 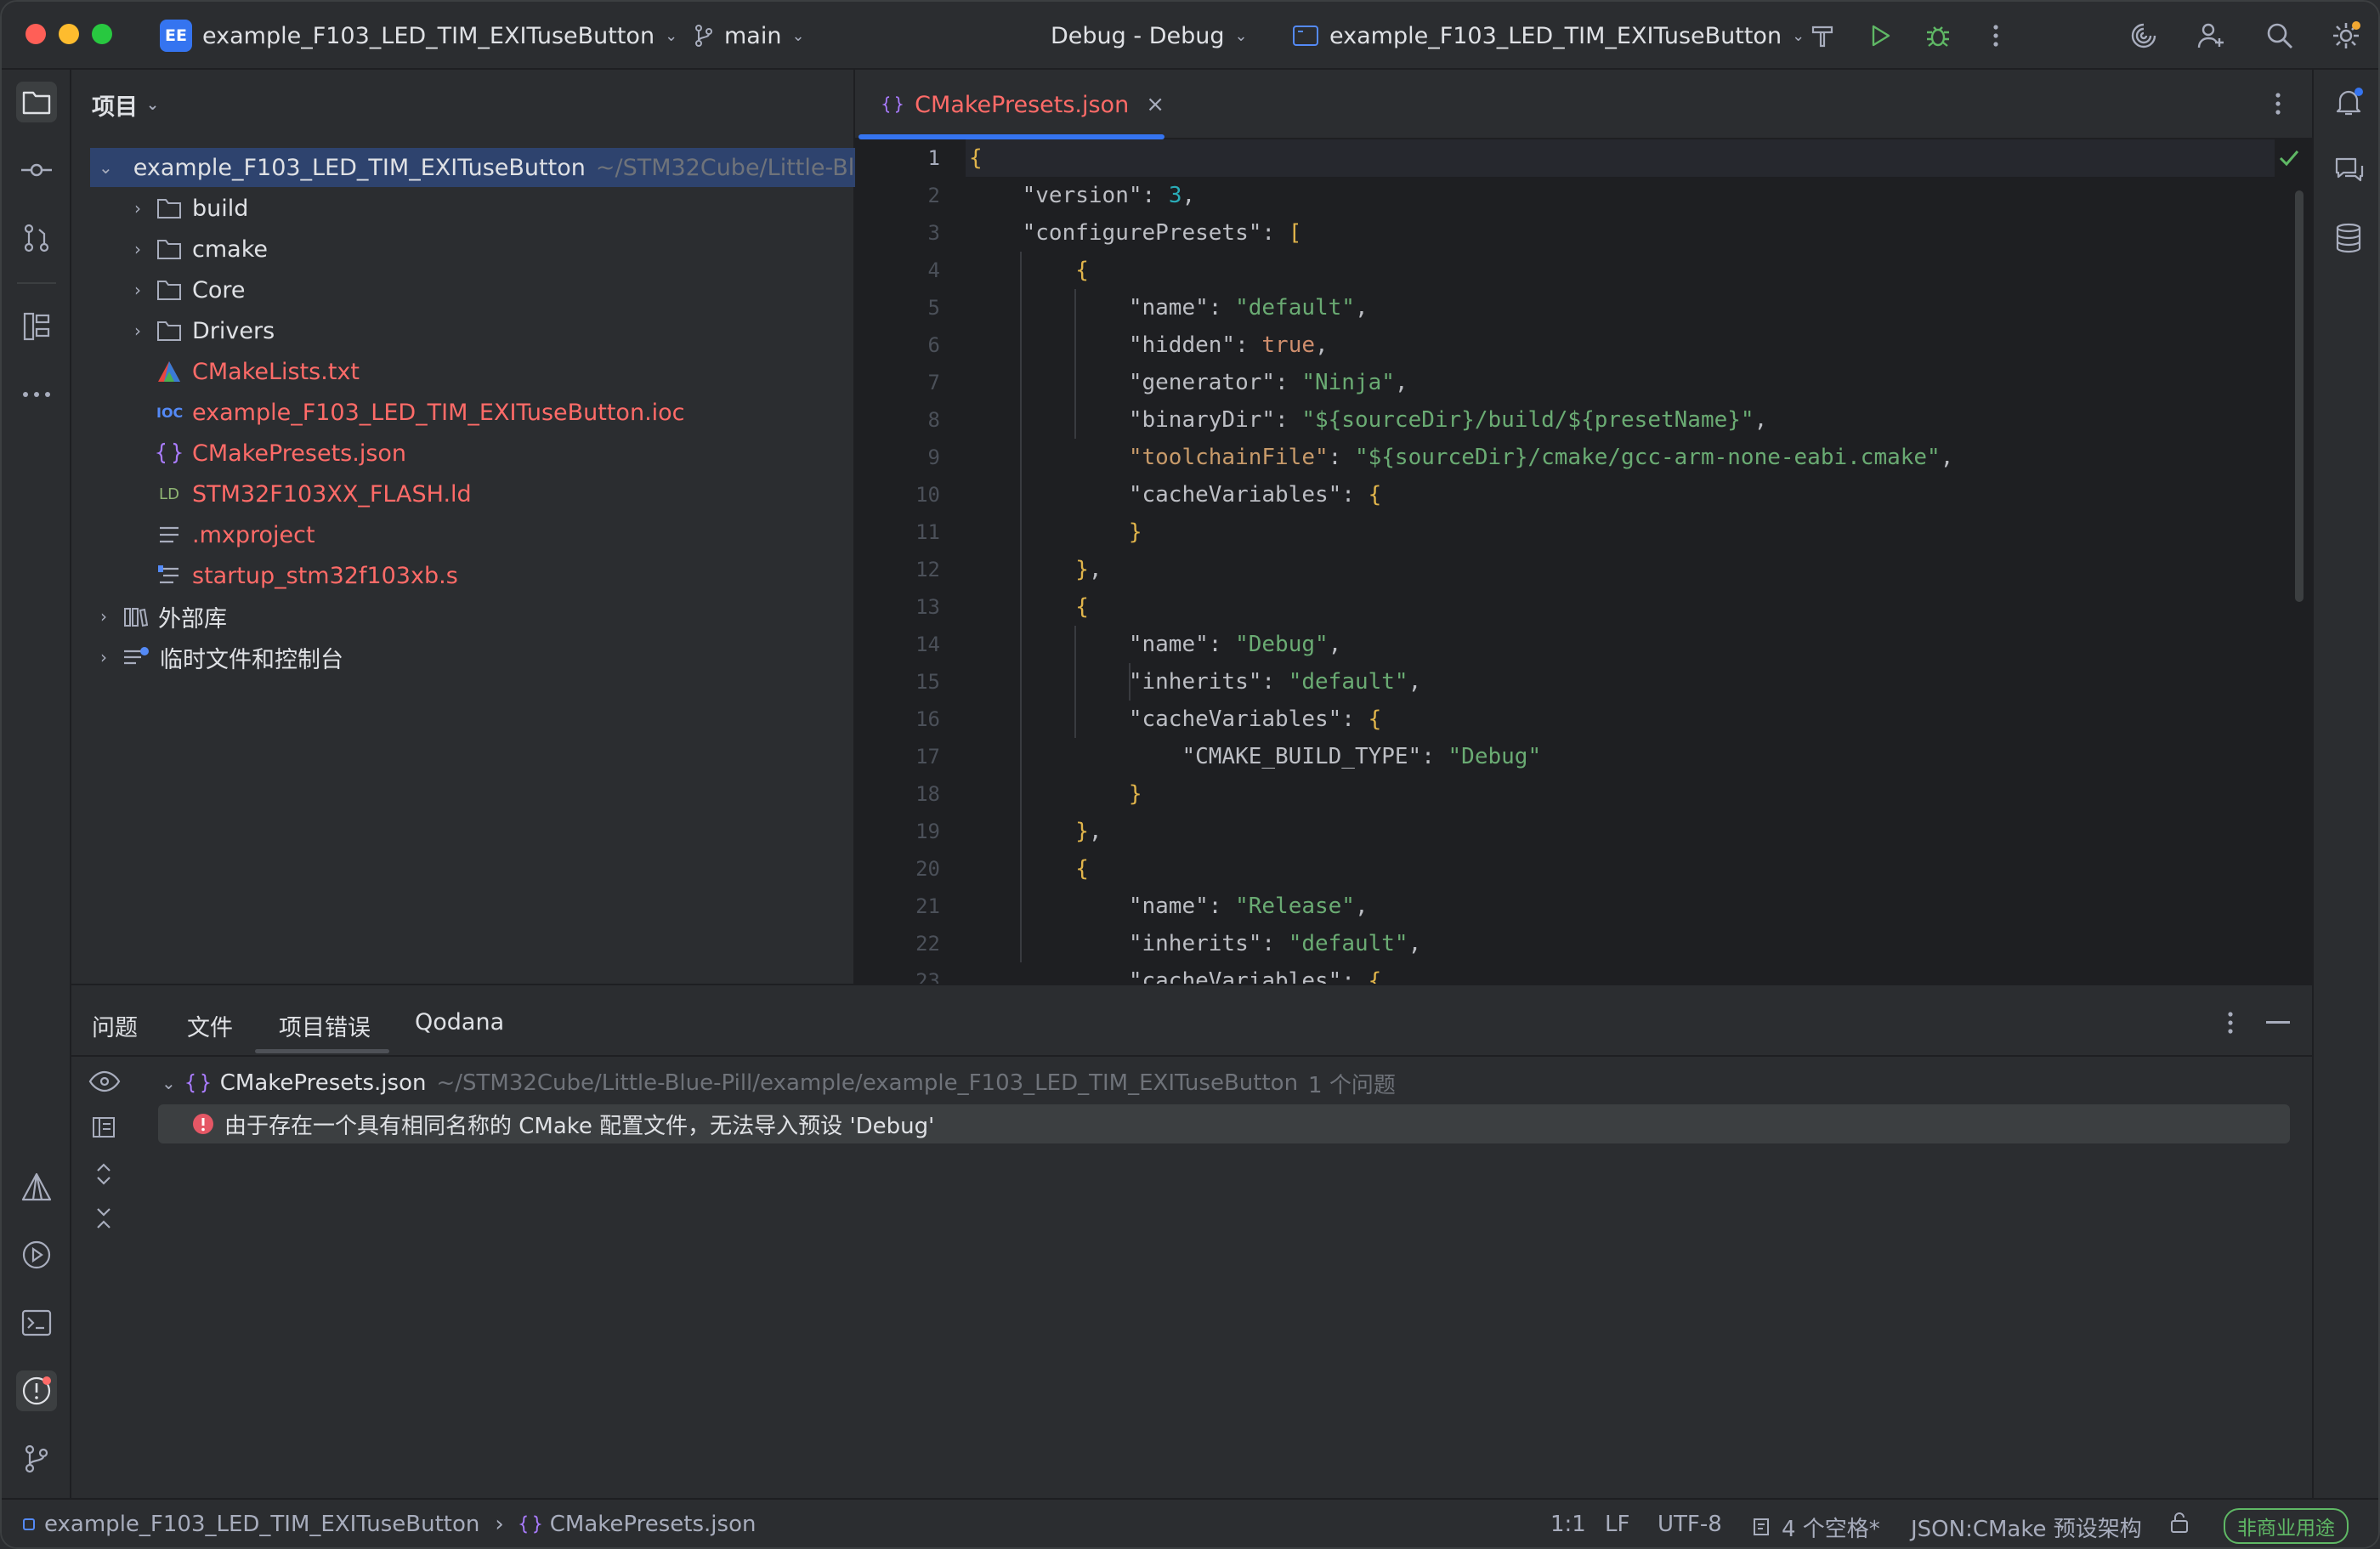 What do you see at coordinates (749, 35) in the screenshot?
I see `branch-switcher: main ⌄` at bounding box center [749, 35].